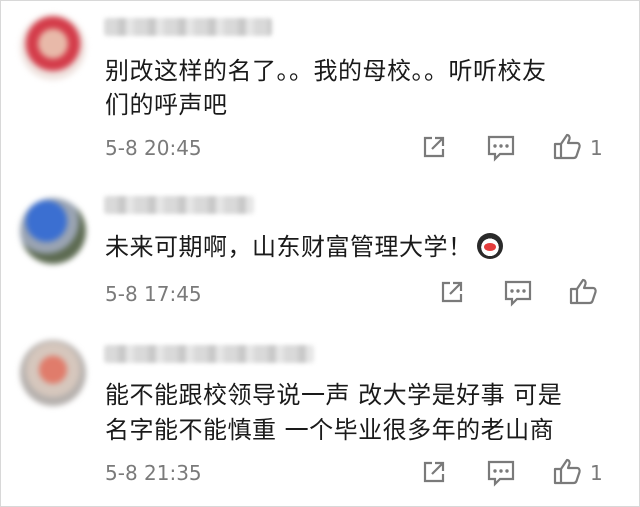 This screenshot has width=640, height=507. What do you see at coordinates (326, 71) in the screenshot?
I see `comment-text-line-1: 别改这样的名了。。我的母校。。听听校友` at bounding box center [326, 71].